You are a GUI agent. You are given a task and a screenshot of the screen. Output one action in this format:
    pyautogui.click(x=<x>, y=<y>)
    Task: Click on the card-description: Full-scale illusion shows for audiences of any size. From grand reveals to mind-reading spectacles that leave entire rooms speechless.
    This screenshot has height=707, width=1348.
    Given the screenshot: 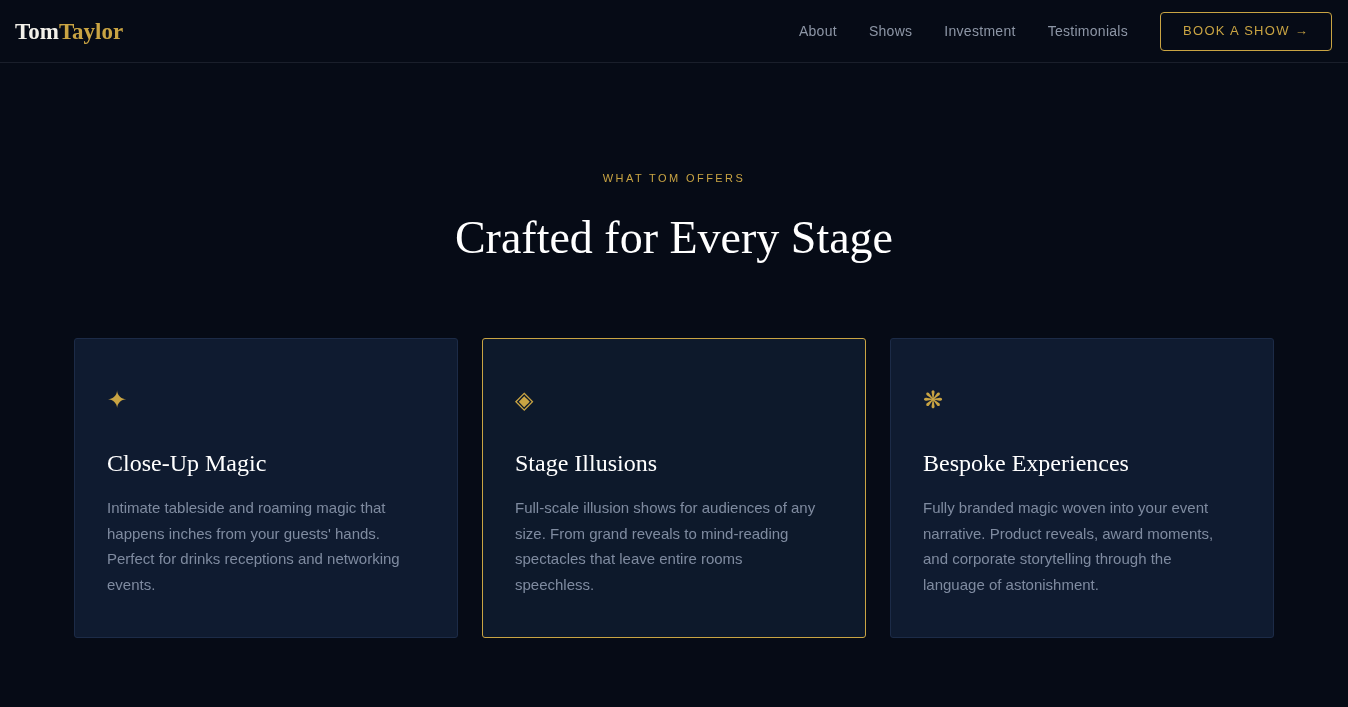 What is the action you would take?
    pyautogui.click(x=666, y=546)
    